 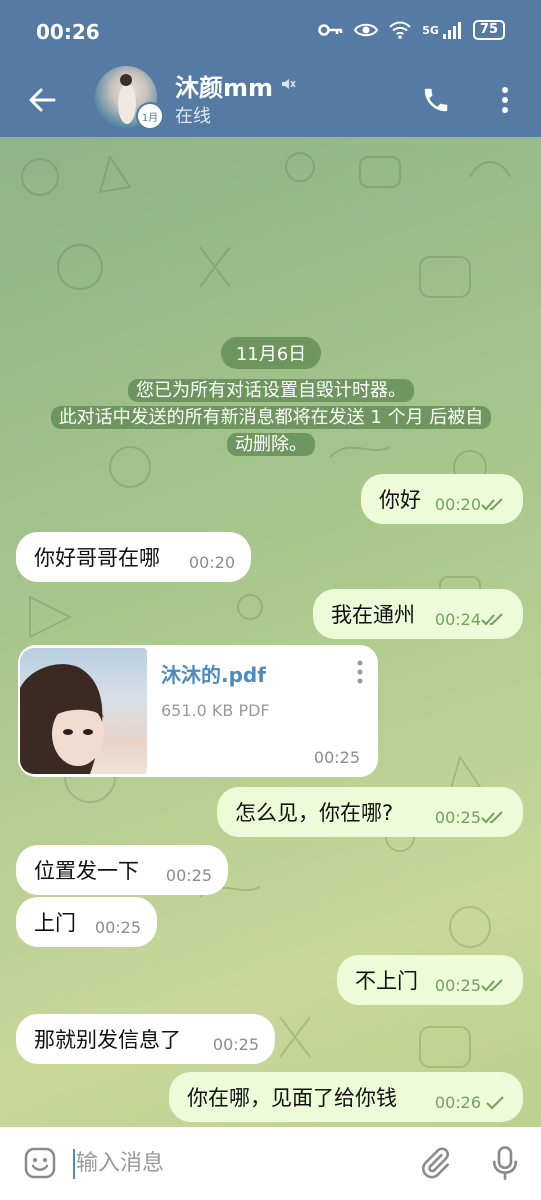 I want to click on service-line: 此对话中发送的所有新消息都将在发送 1 个月 后被自, so click(x=271, y=417).